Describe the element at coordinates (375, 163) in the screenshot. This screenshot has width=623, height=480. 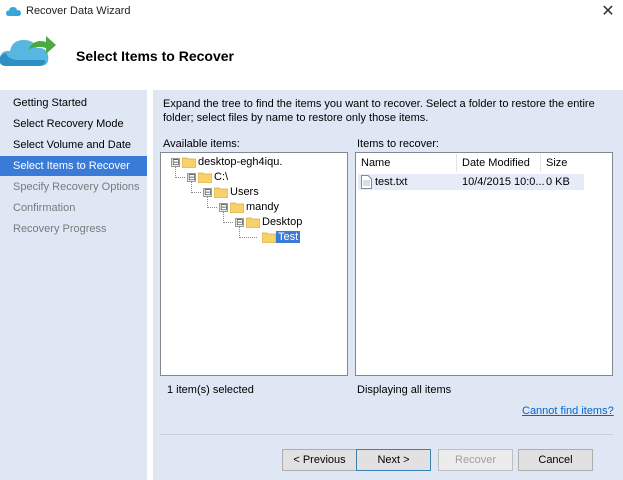
I see `column-header-name: Name` at that location.